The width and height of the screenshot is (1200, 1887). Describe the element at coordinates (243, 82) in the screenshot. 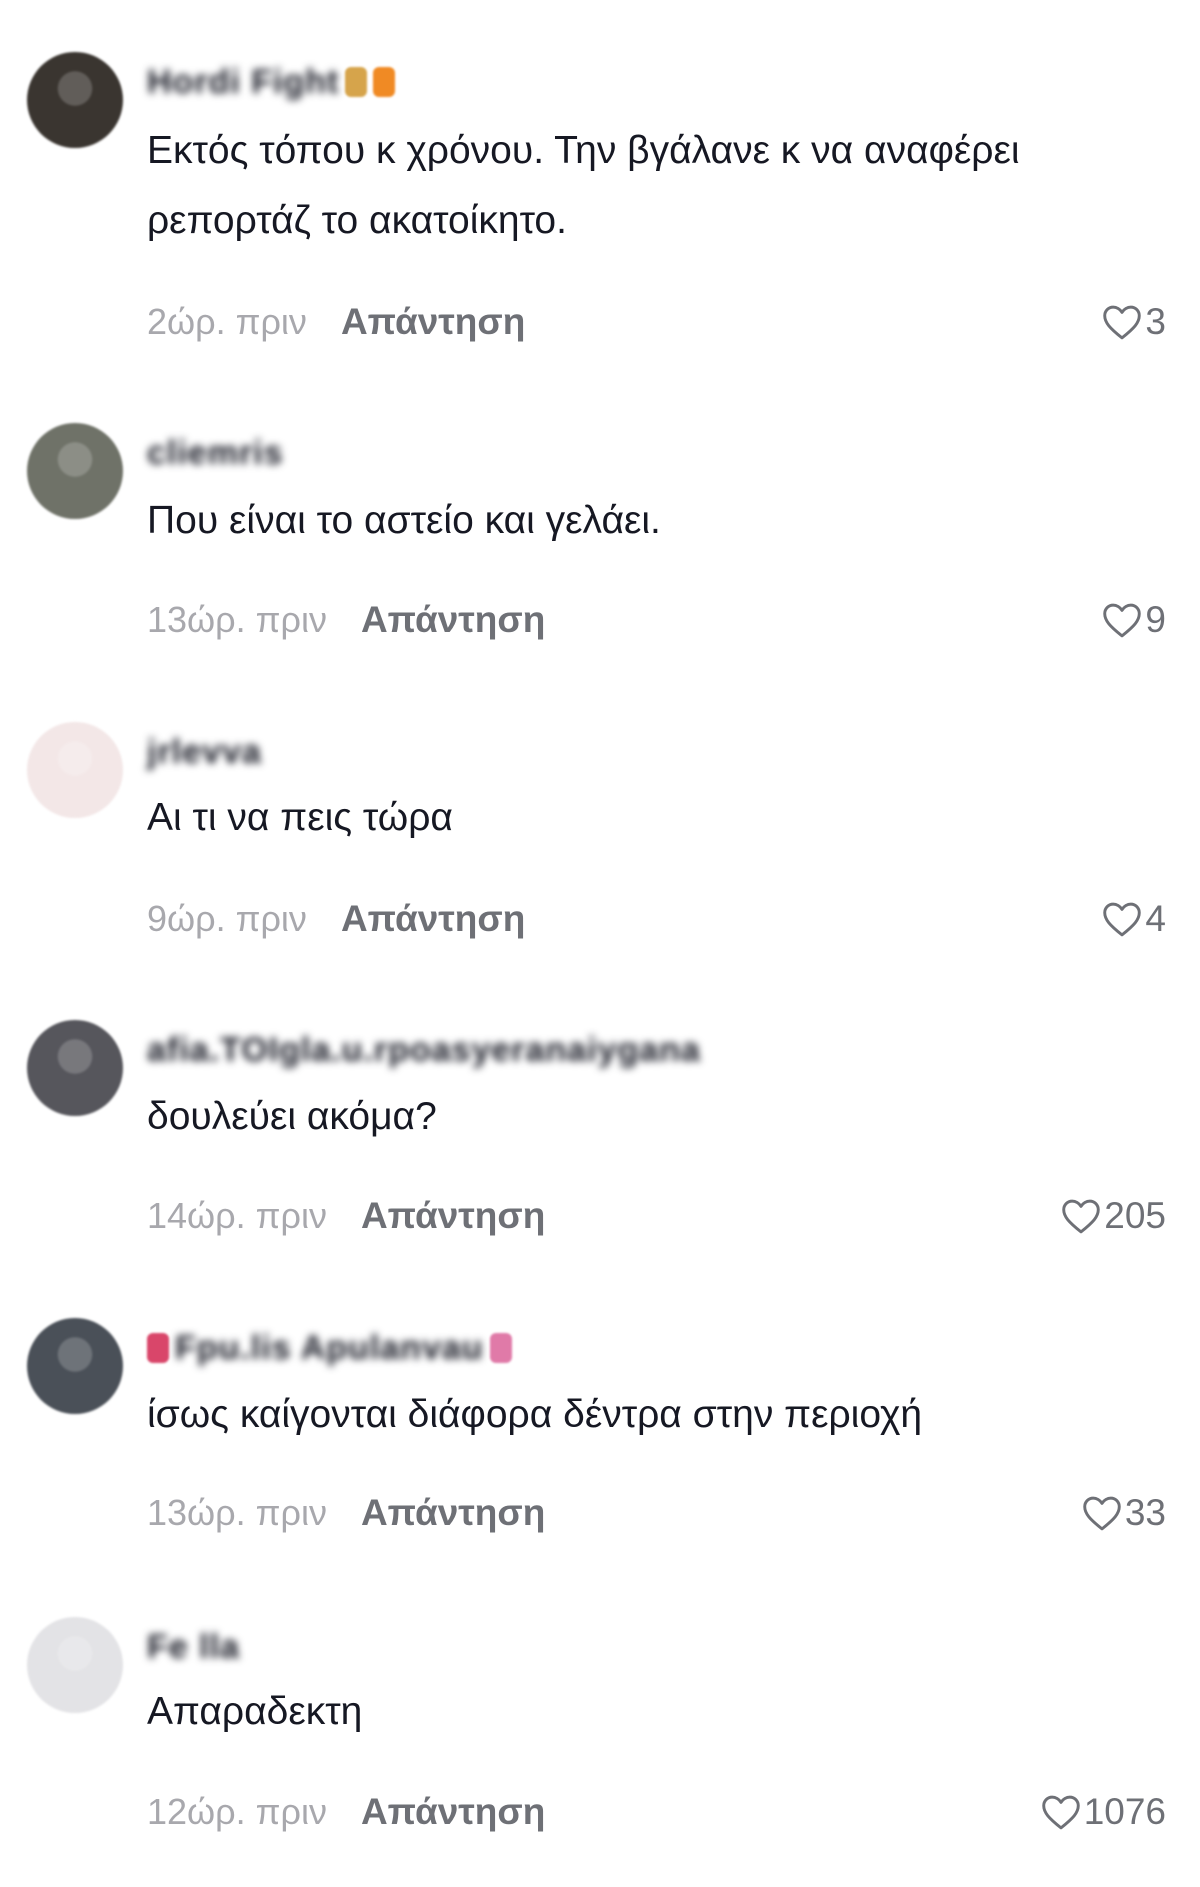

I see `username-text: Hordi Fight` at that location.